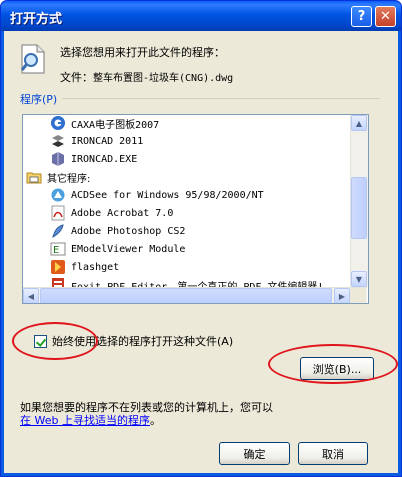 The image size is (402, 477). I want to click on list-item: E EModelViewer Module, so click(117, 249).